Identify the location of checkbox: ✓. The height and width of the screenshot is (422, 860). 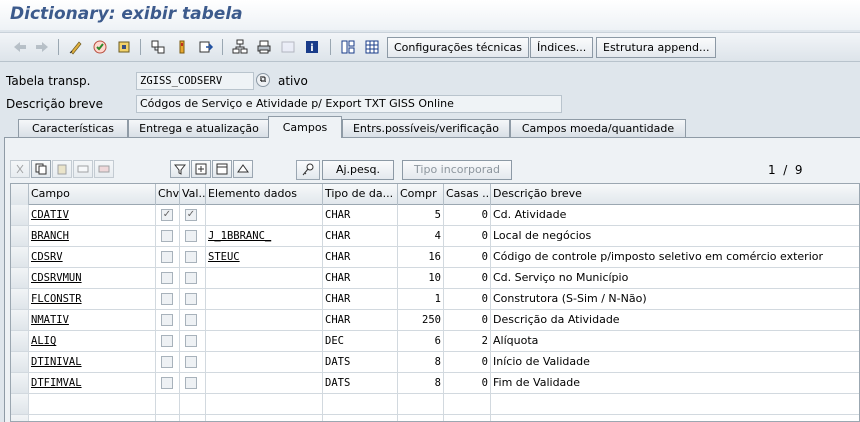
(167, 215).